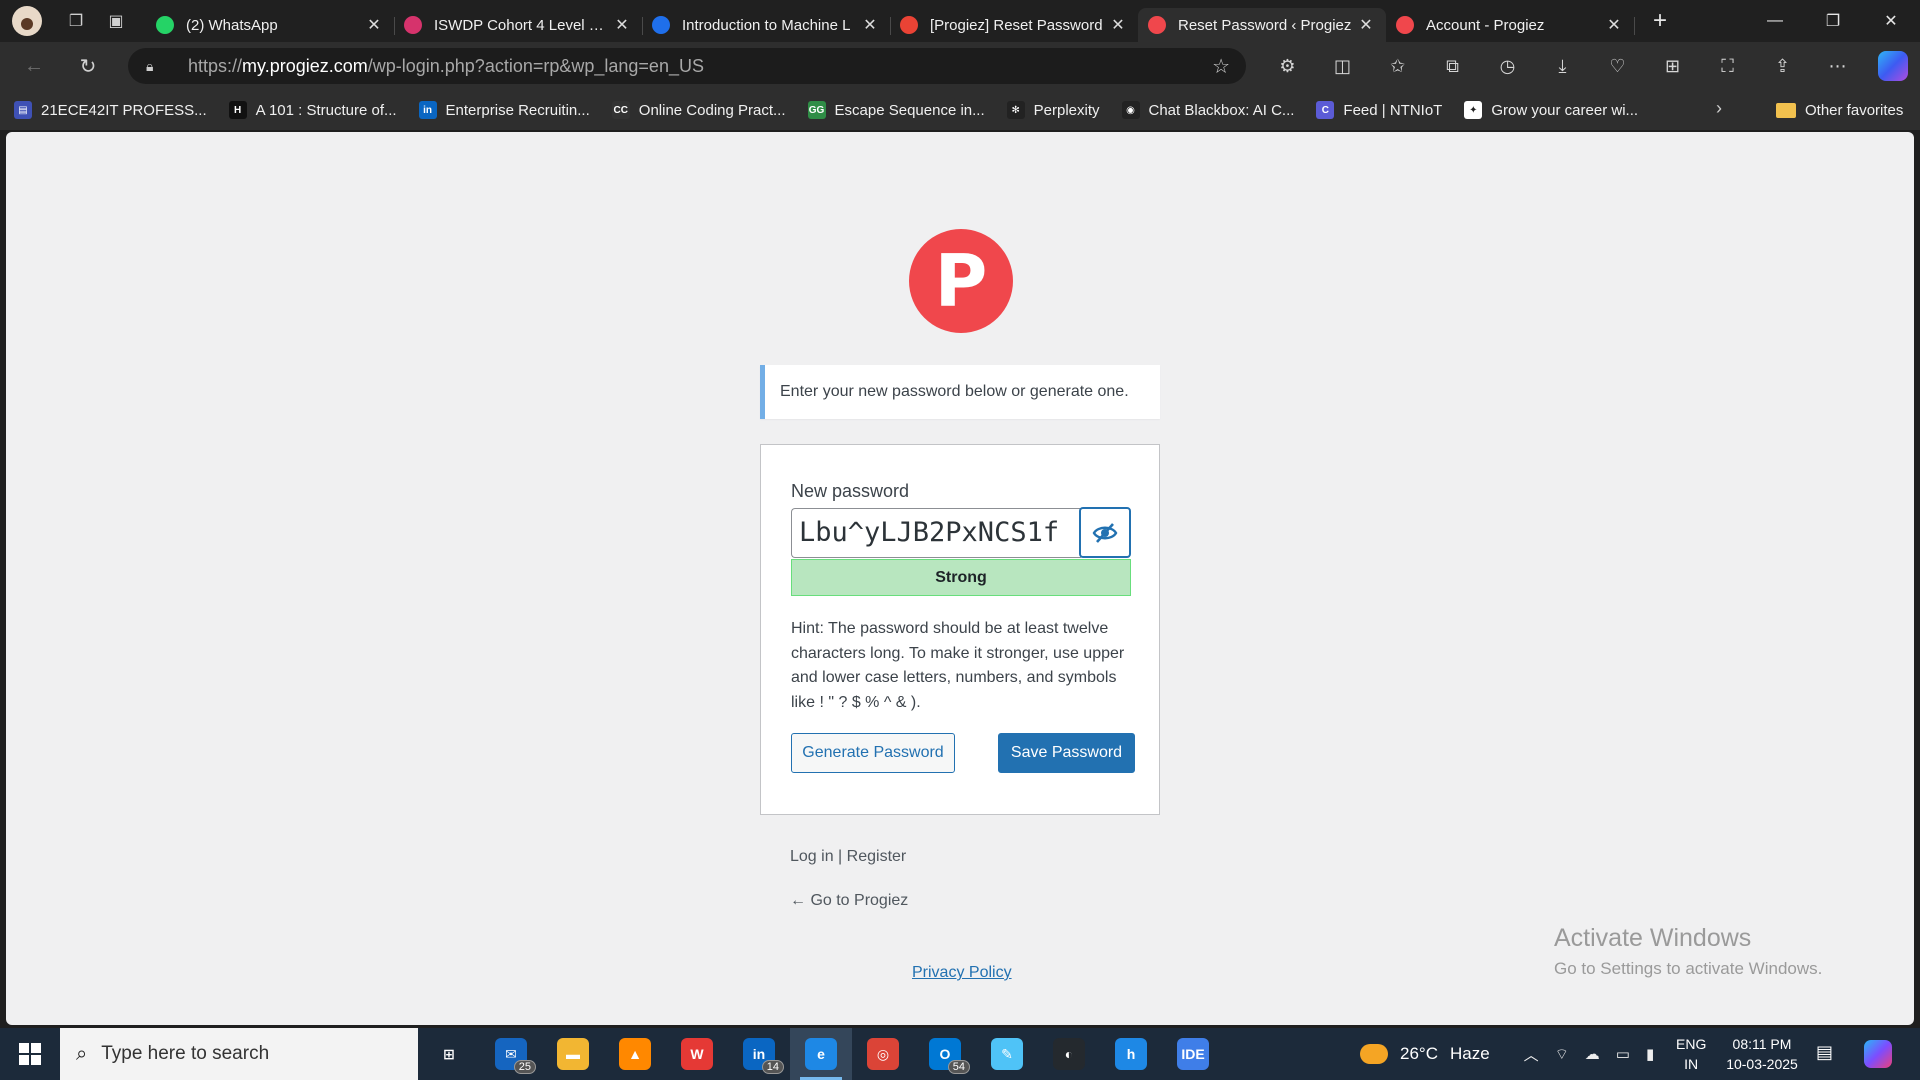 Image resolution: width=1920 pixels, height=1080 pixels. What do you see at coordinates (936, 533) in the screenshot?
I see `new-password-input: Lbu^yLJB2PxNCS1f` at bounding box center [936, 533].